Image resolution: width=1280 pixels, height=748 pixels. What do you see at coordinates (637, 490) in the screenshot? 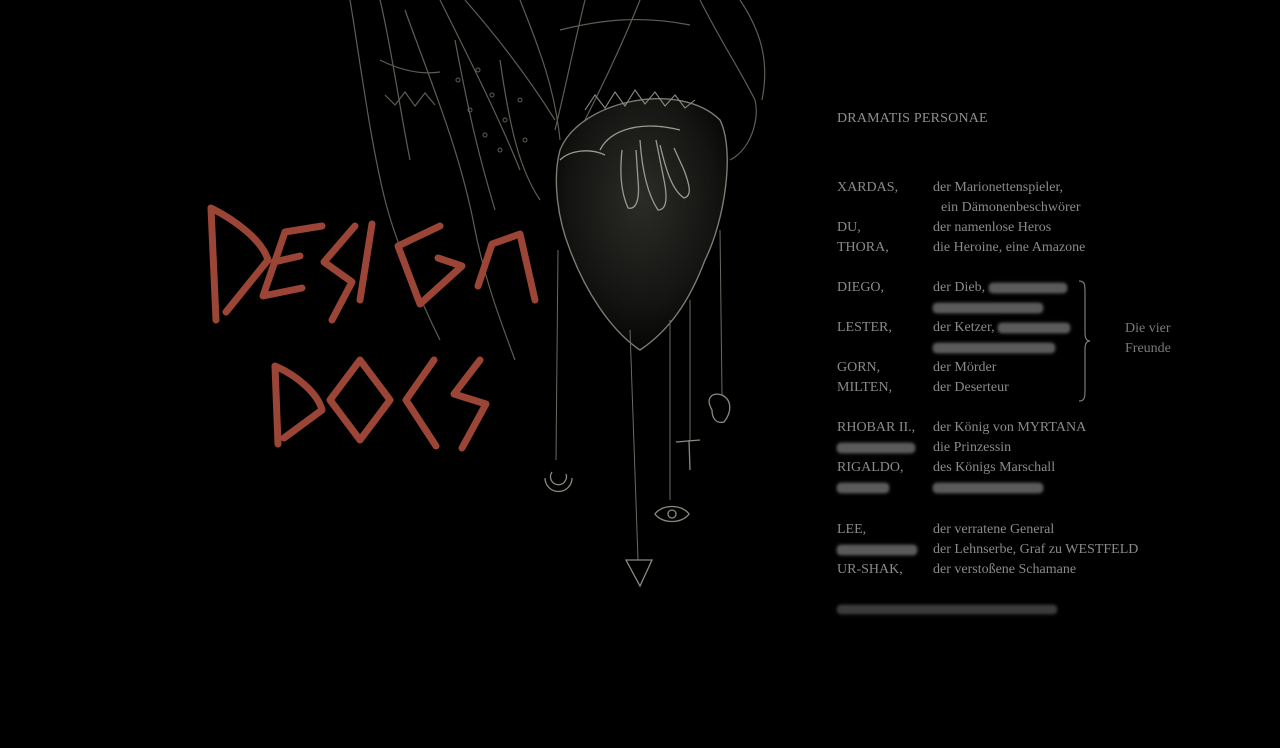
I see `charms` at bounding box center [637, 490].